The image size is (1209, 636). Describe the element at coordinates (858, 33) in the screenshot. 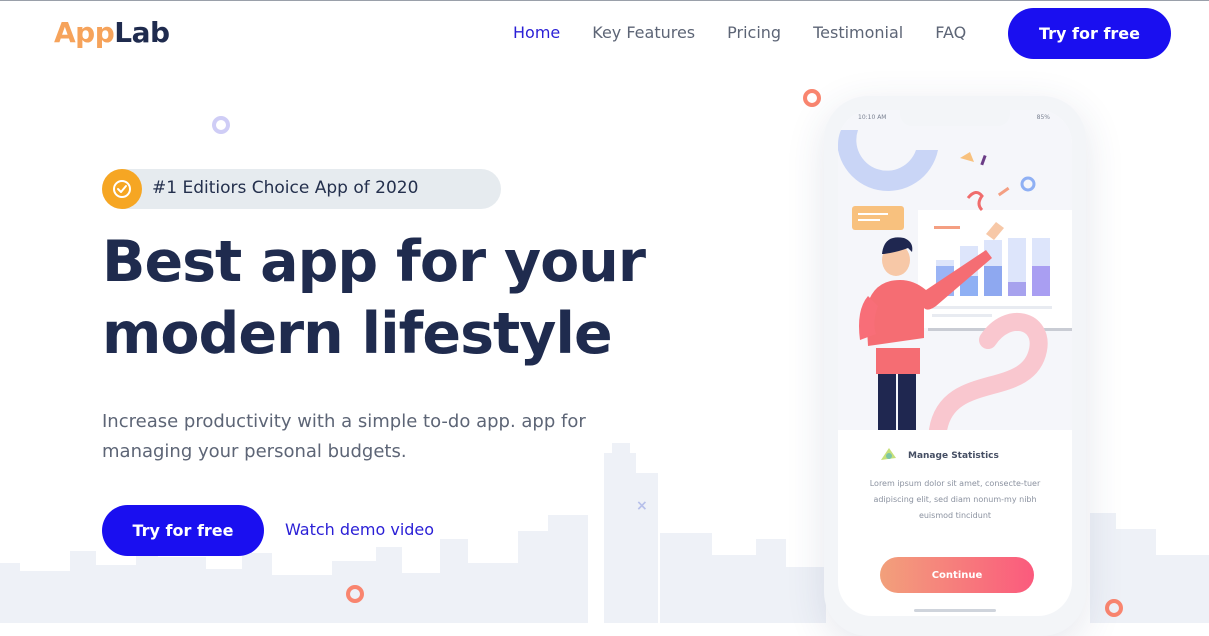

I see `nav-item-testimonial: Testimonial` at that location.